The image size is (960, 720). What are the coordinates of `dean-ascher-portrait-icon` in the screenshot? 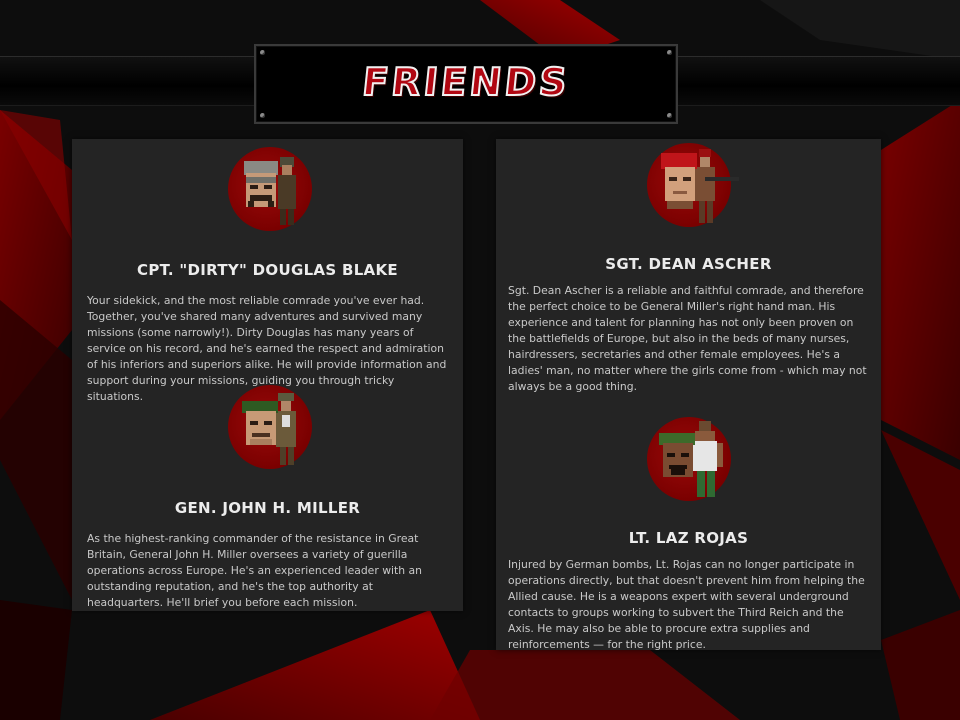 It's located at (693, 185).